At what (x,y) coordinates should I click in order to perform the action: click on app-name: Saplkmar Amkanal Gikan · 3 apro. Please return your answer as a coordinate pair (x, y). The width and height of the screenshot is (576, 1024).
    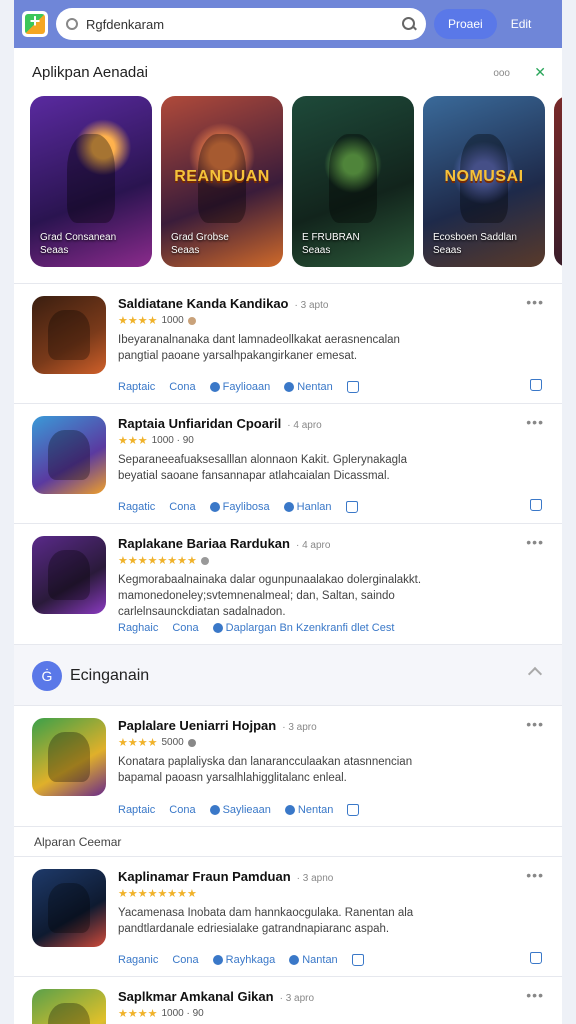
    Looking at the image, I should click on (216, 996).